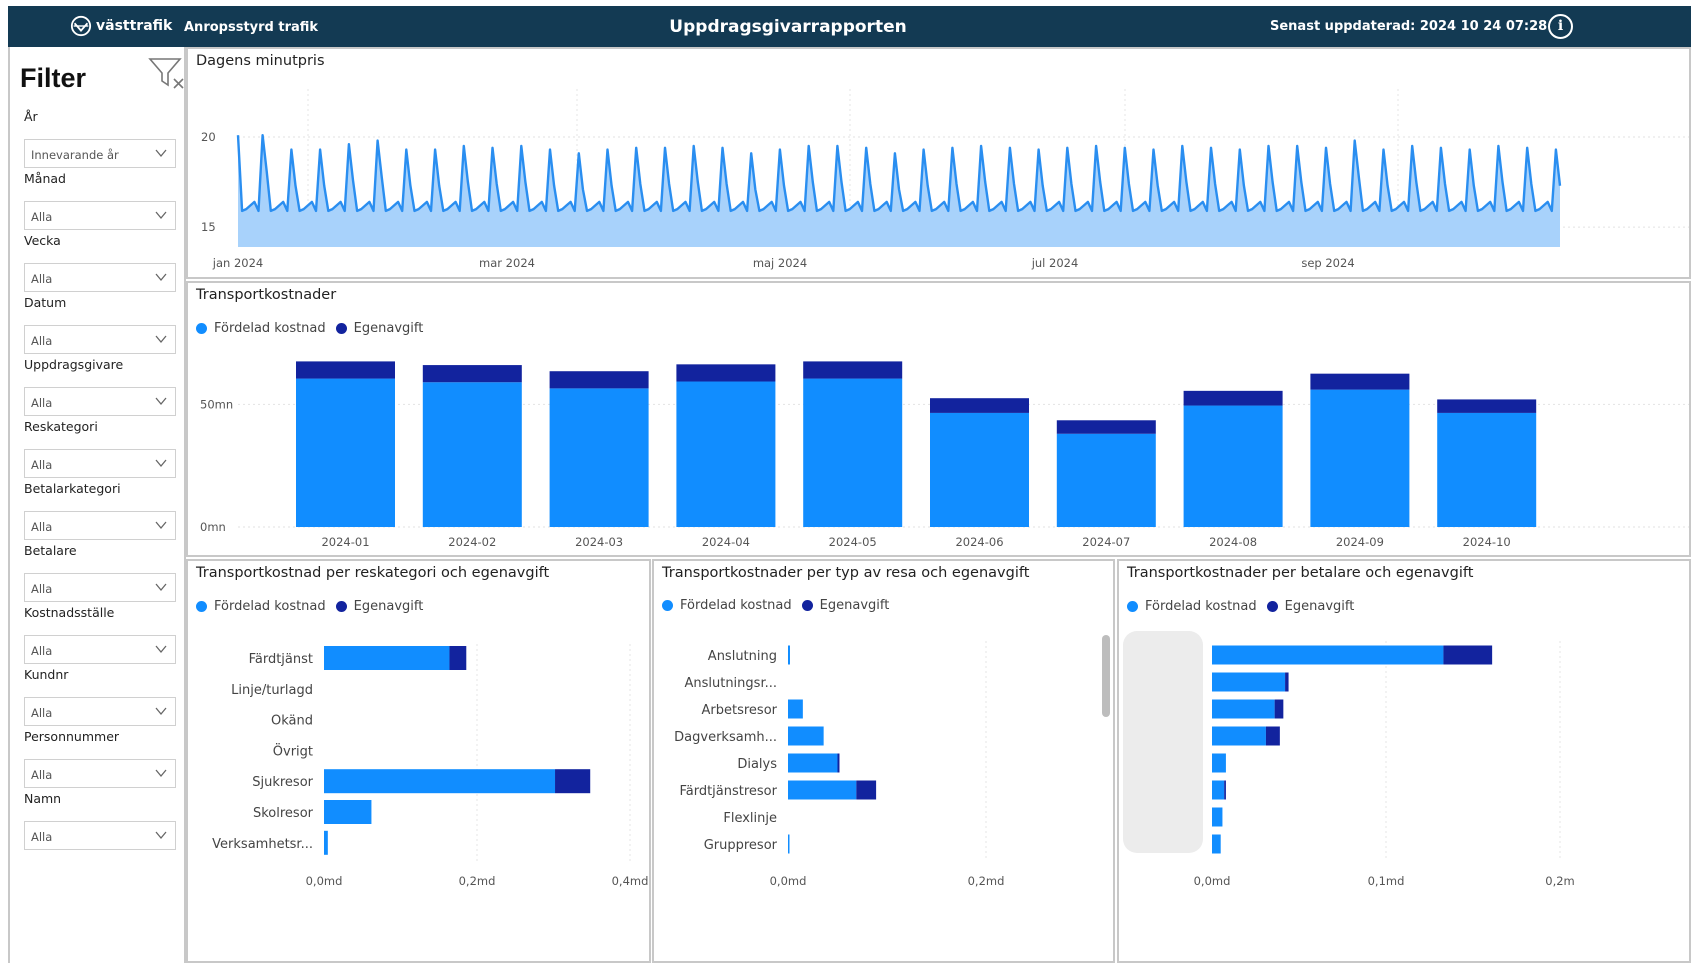 The height and width of the screenshot is (963, 1691). I want to click on y-tick-label: 0mn, so click(213, 527).